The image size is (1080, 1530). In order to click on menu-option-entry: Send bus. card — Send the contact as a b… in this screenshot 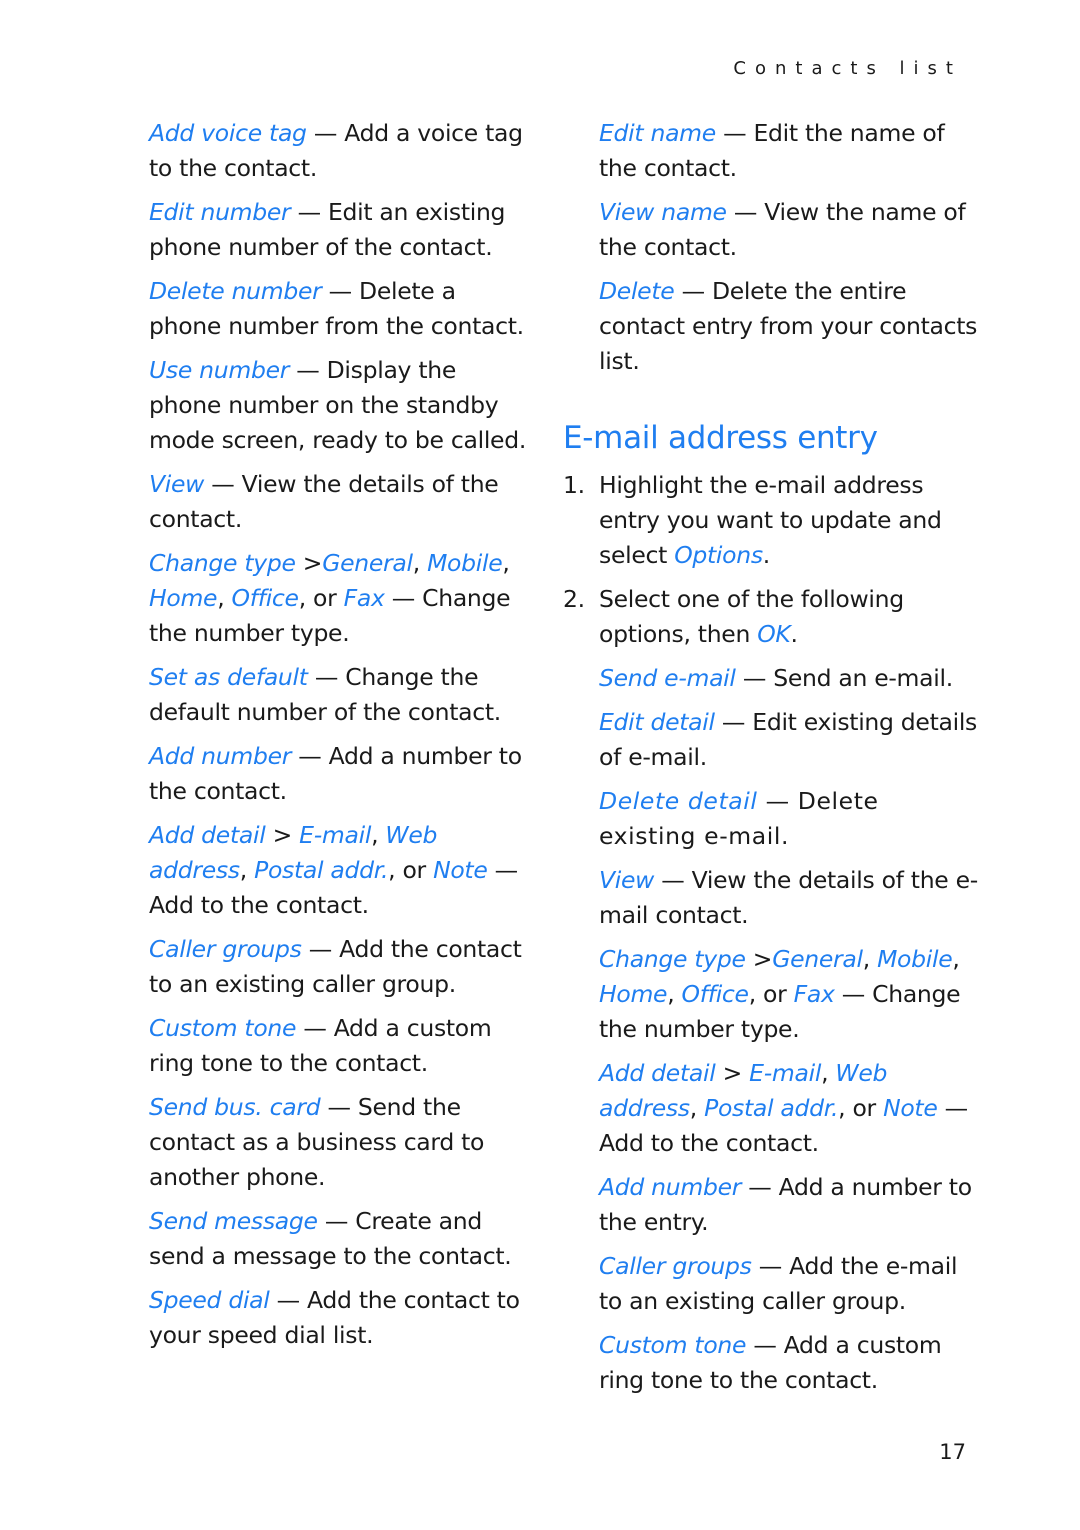, I will do `click(339, 1142)`.